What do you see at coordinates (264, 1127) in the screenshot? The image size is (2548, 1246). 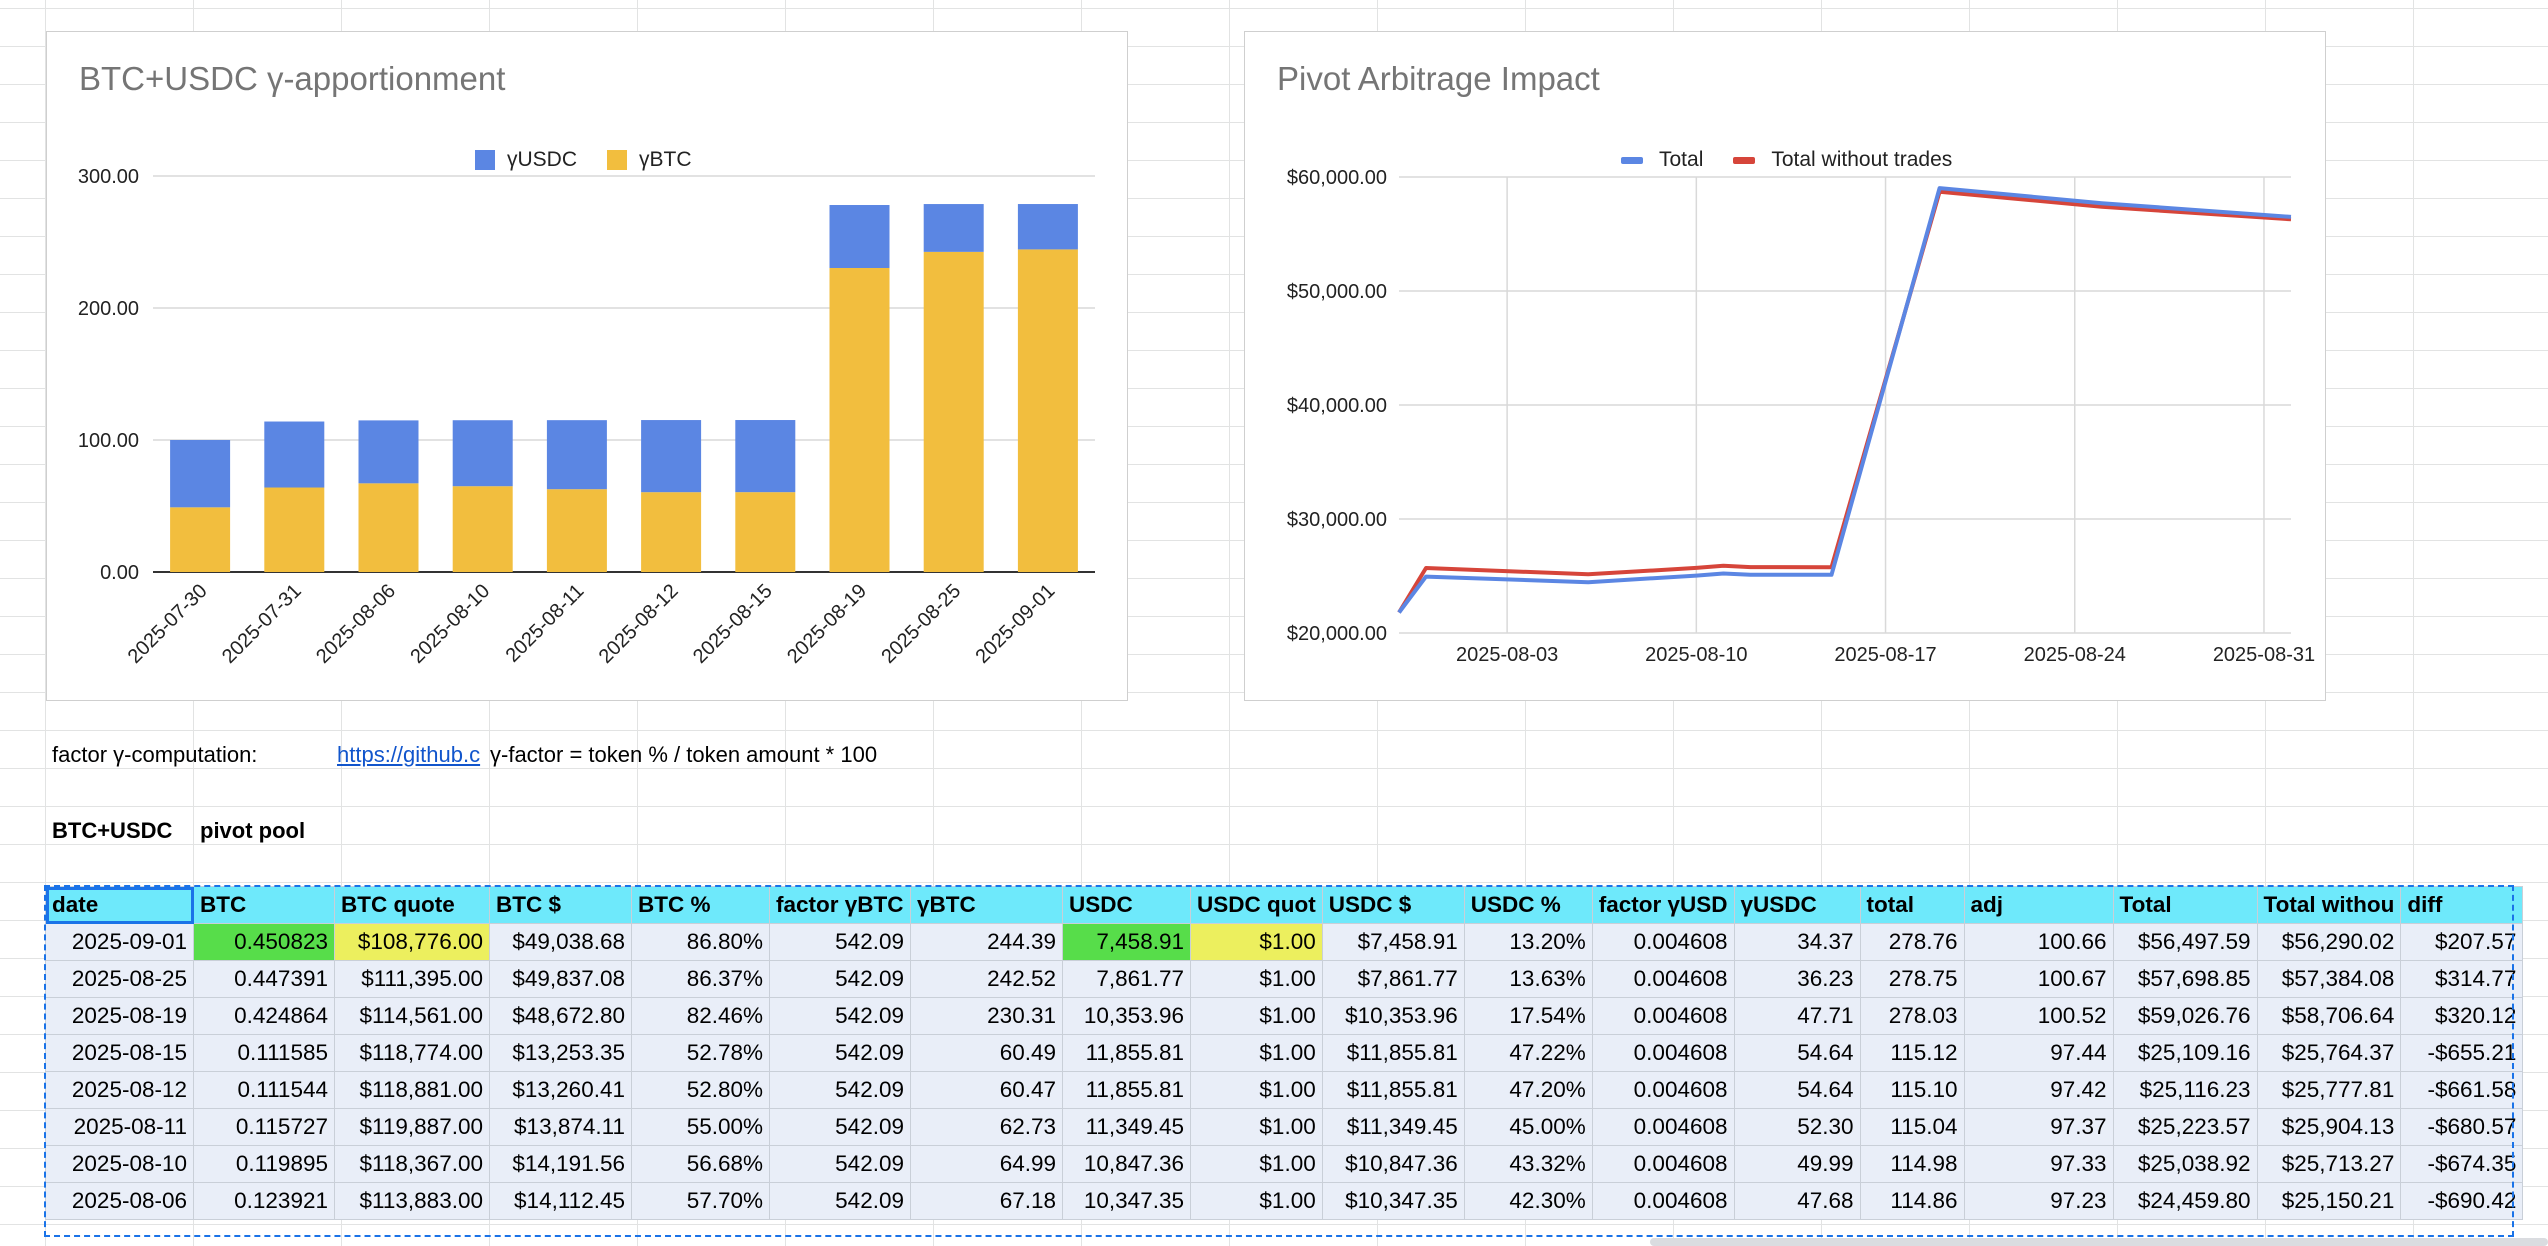 I see `table-cell: 0.115727` at bounding box center [264, 1127].